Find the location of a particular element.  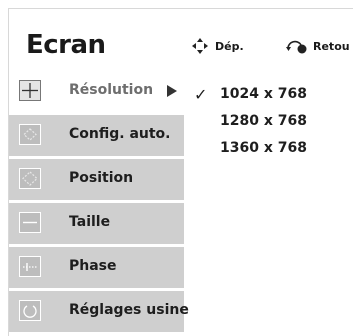

menu-item-phase: Phase is located at coordinates (96, 269).